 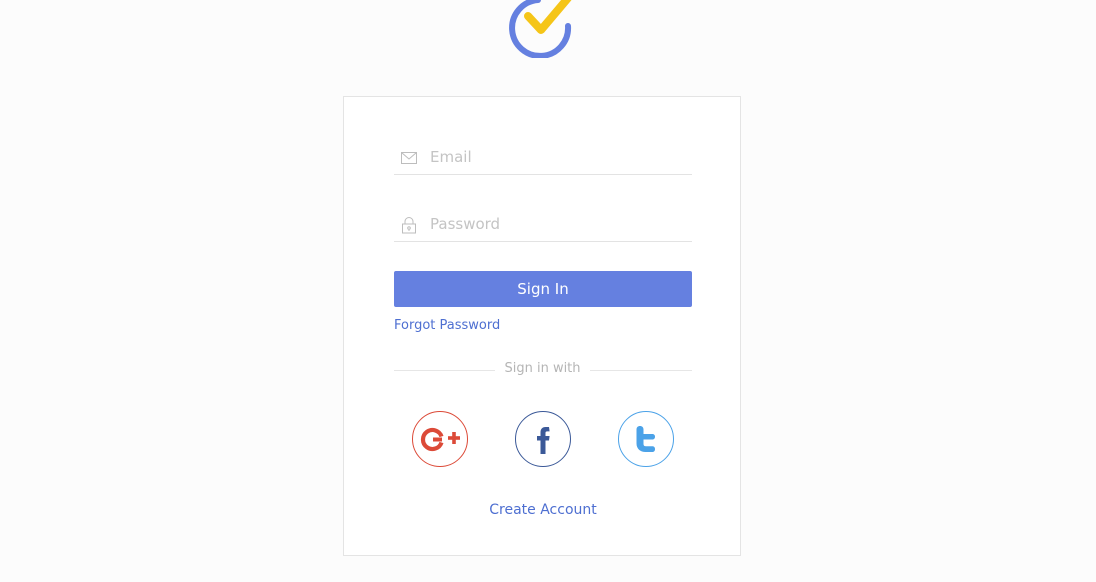 I want to click on divider-line-right, so click(x=641, y=370).